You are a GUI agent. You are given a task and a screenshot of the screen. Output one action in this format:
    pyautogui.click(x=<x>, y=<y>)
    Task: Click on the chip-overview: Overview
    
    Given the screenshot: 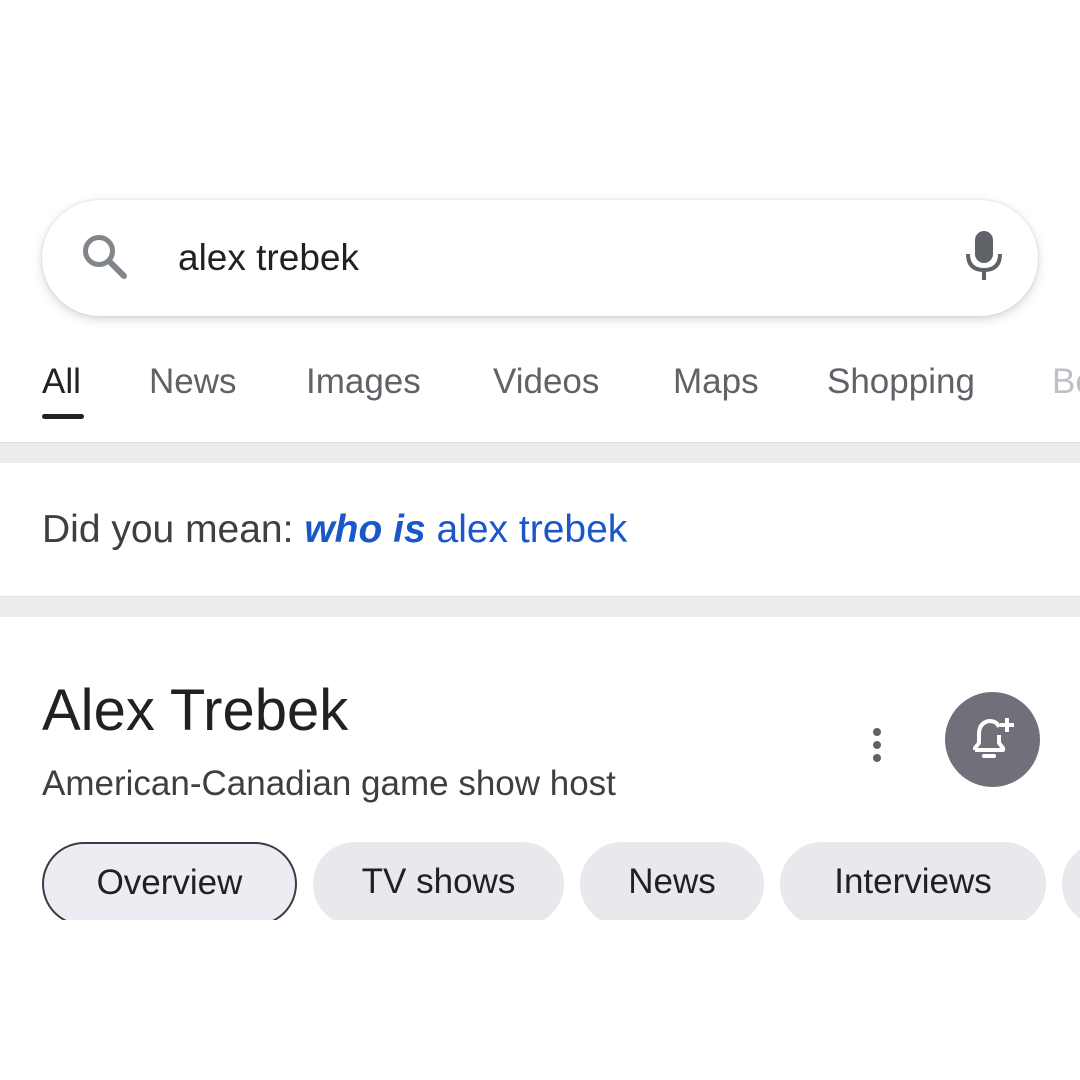 What is the action you would take?
    pyautogui.click(x=169, y=881)
    